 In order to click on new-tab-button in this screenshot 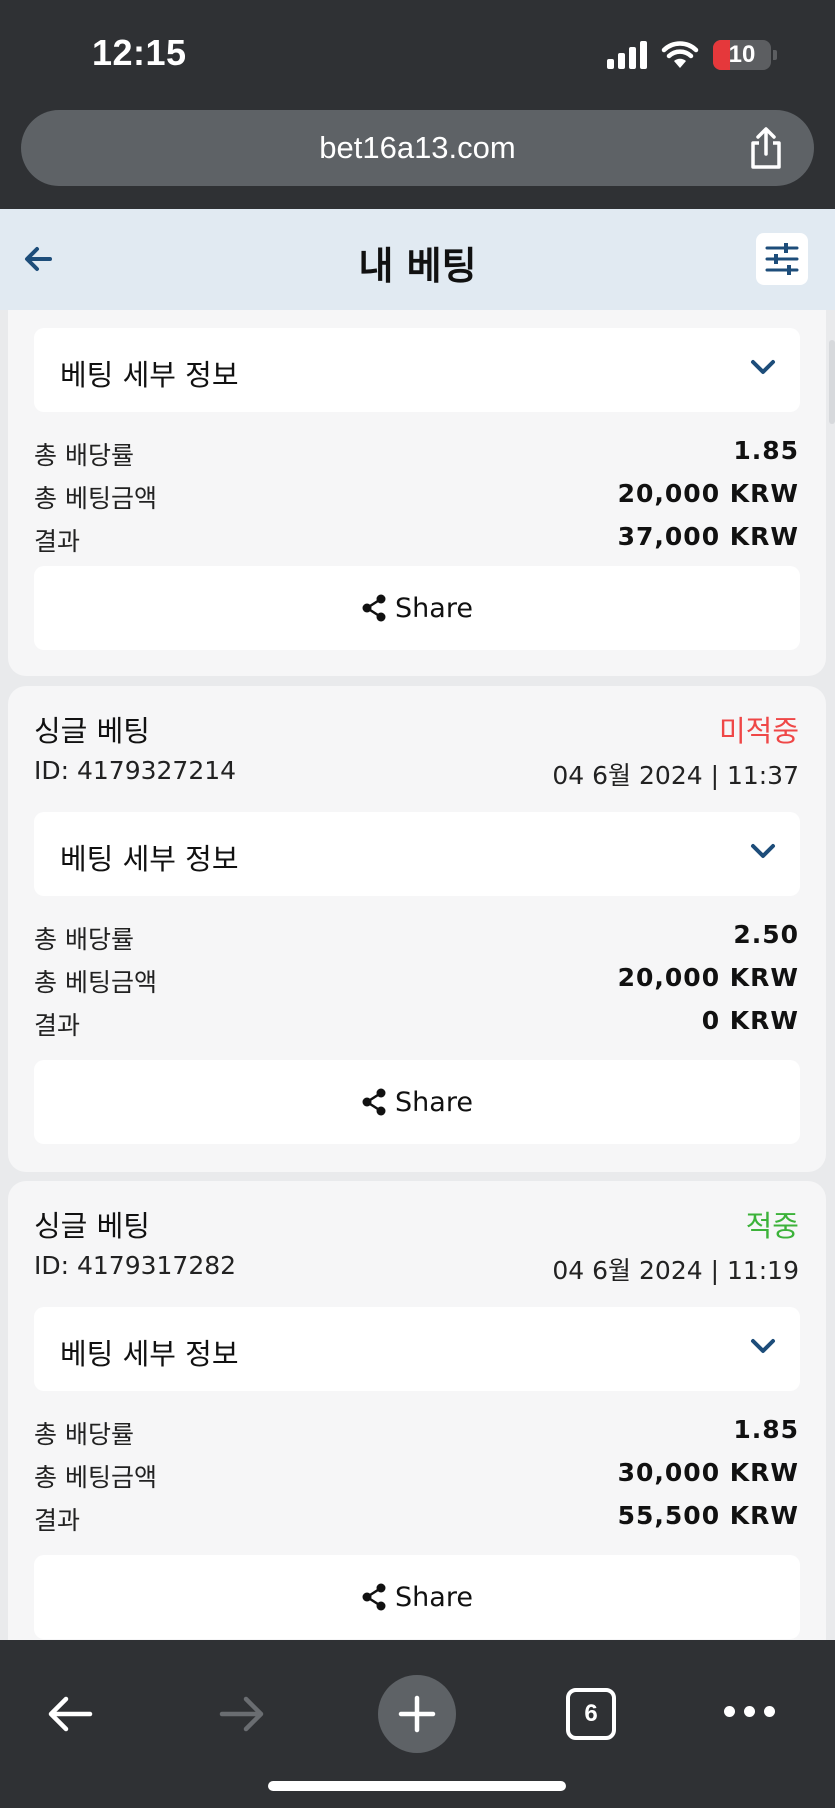, I will do `click(417, 1714)`.